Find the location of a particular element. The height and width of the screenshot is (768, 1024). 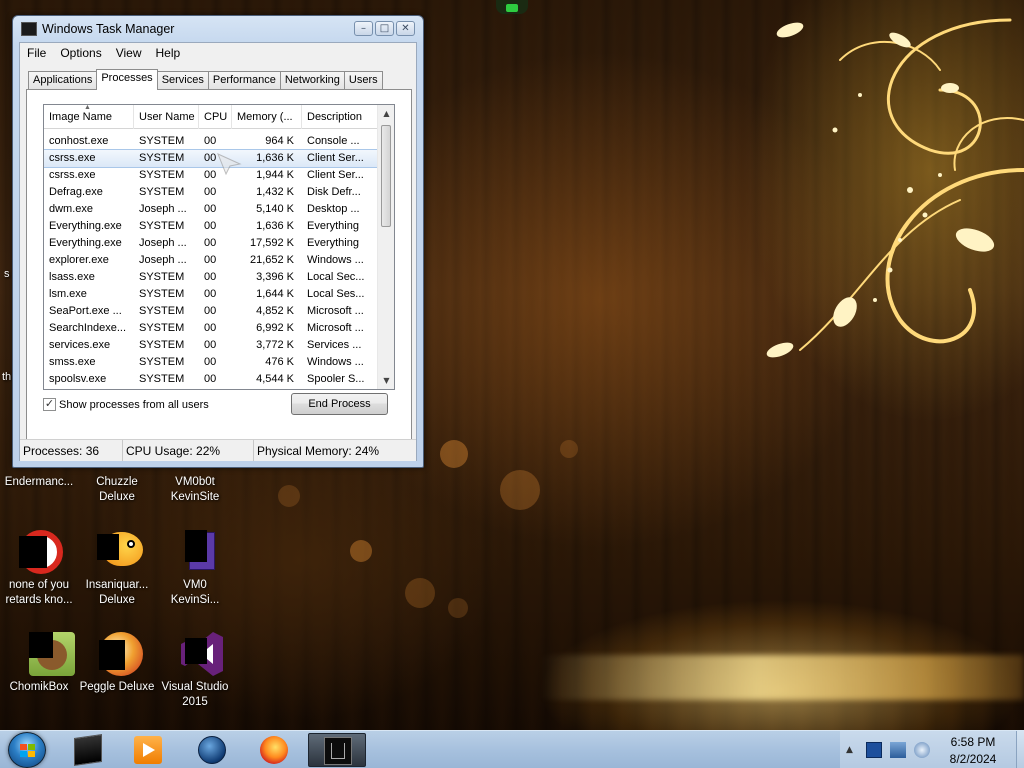

show-all-users-checkbox: ✓ is located at coordinates (49, 404).